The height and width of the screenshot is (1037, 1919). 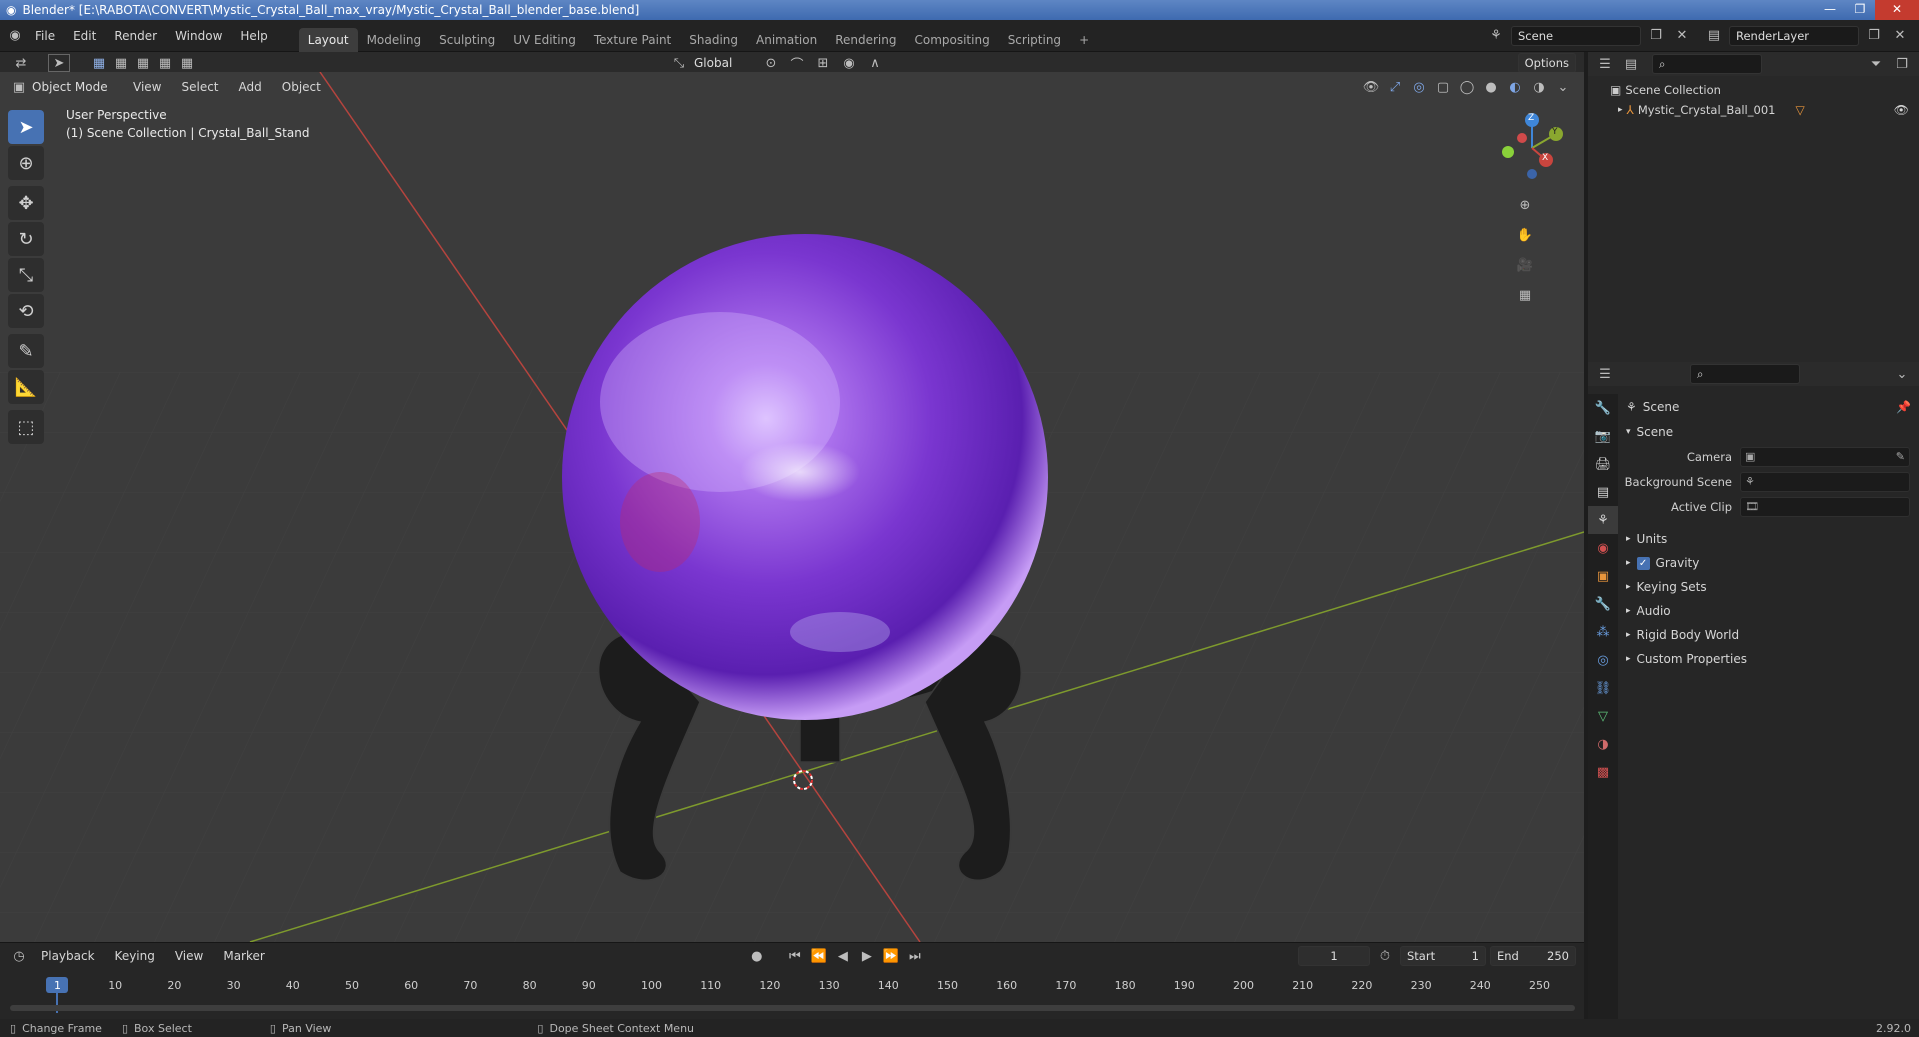 What do you see at coordinates (1753, 90) in the screenshot?
I see `outliner-root-row: ▣ Scene Collection` at bounding box center [1753, 90].